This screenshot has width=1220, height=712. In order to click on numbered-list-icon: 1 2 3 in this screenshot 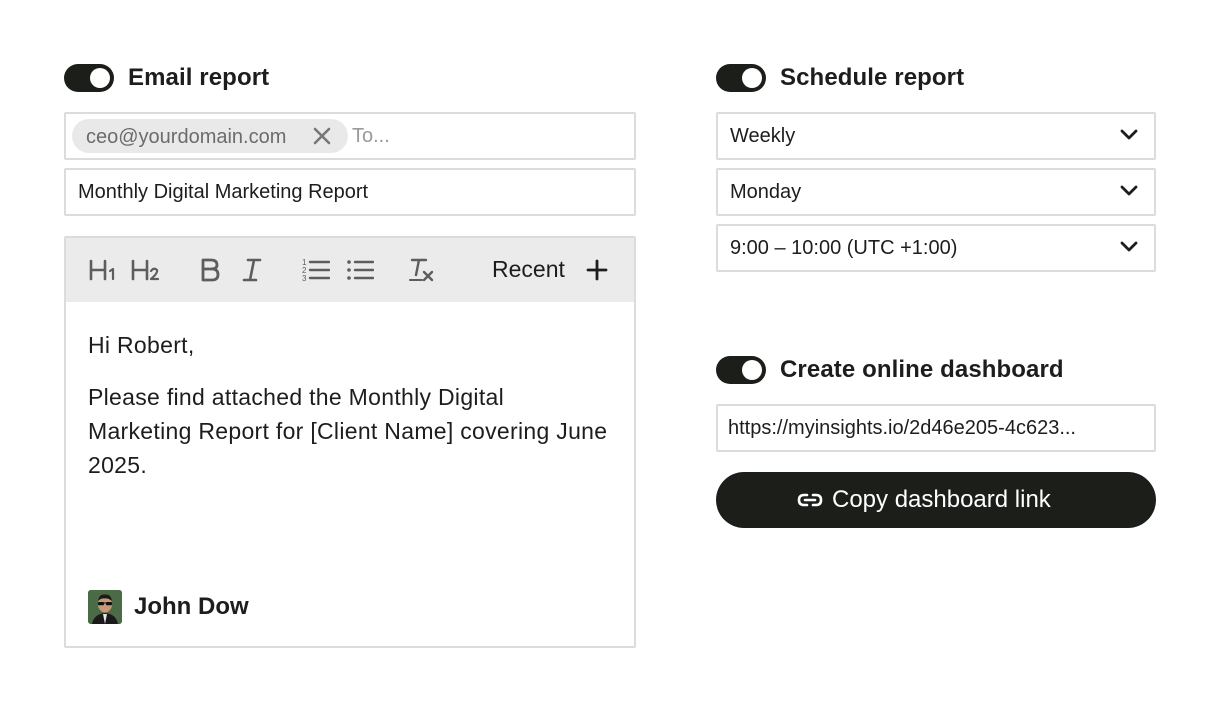, I will do `click(316, 270)`.